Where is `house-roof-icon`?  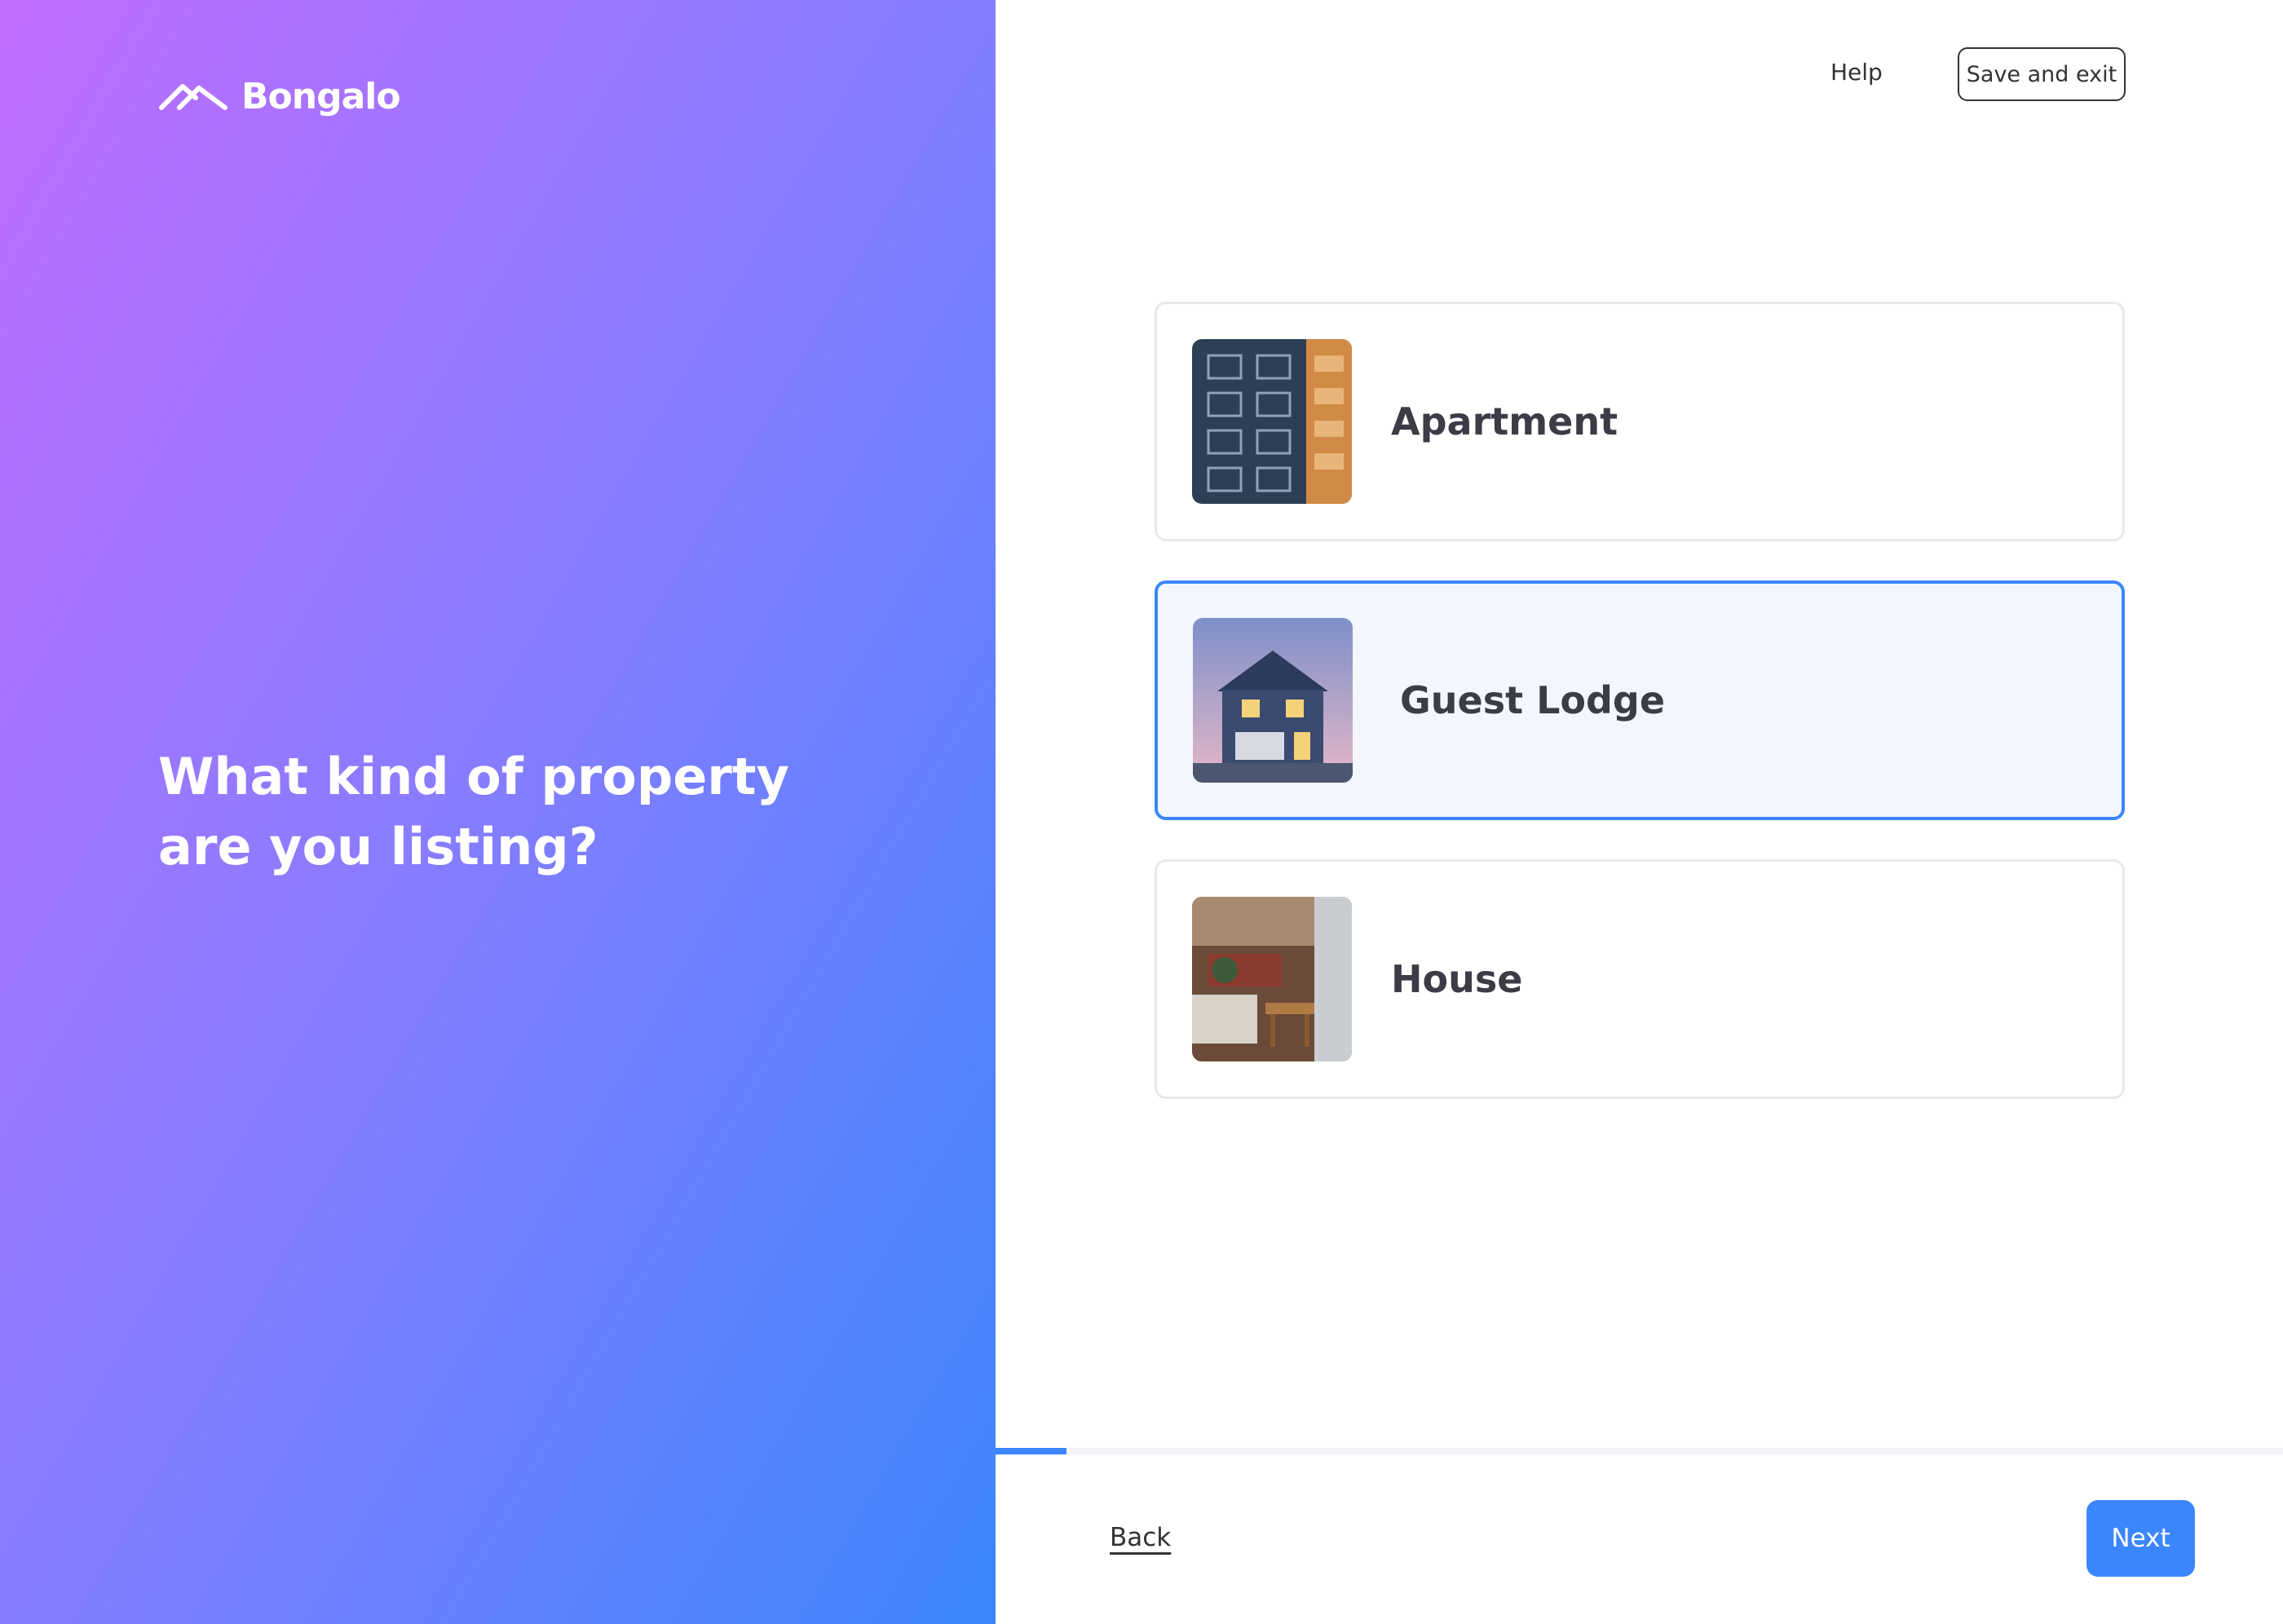 house-roof-icon is located at coordinates (193, 97).